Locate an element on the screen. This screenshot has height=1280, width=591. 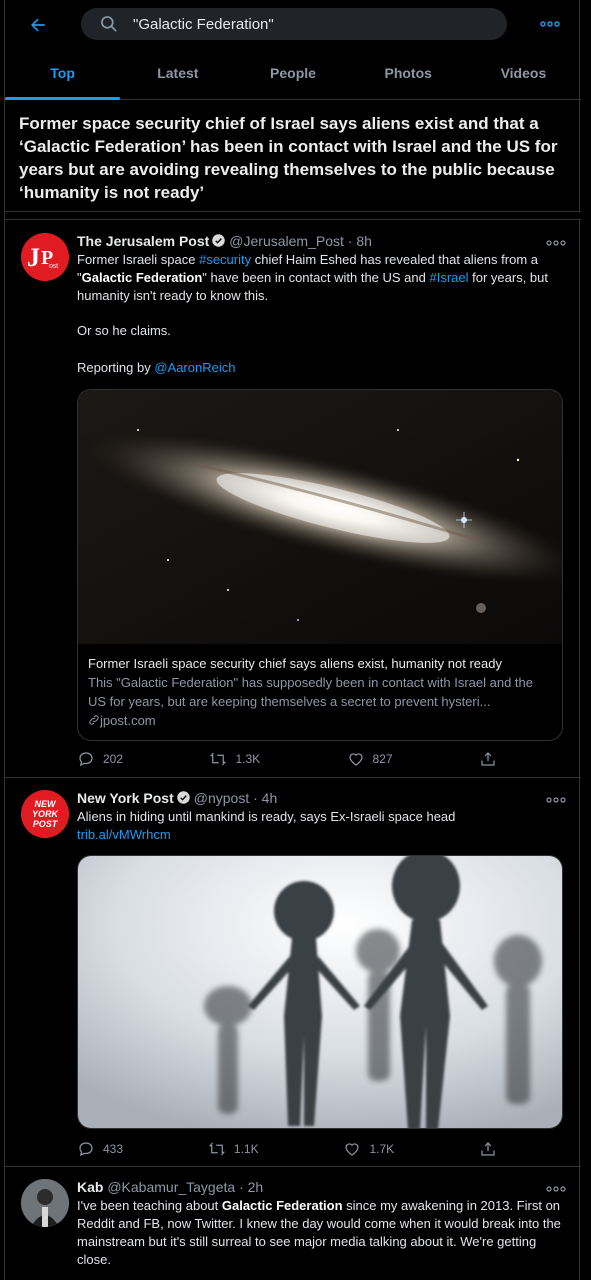
reply-button: 433 is located at coordinates (100, 1149).